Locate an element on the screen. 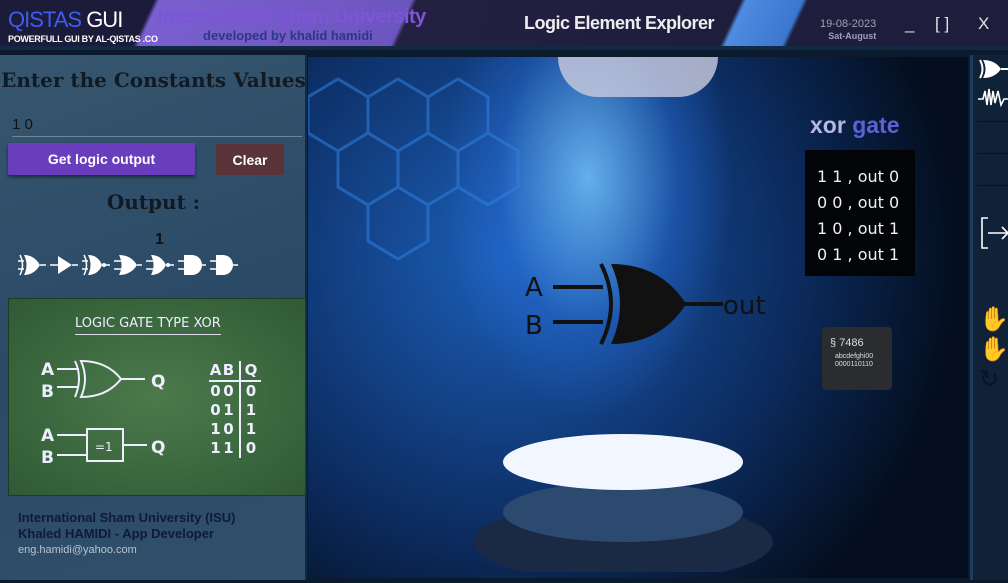 This screenshot has height=583, width=1008. minimize-button: _ is located at coordinates (909, 24).